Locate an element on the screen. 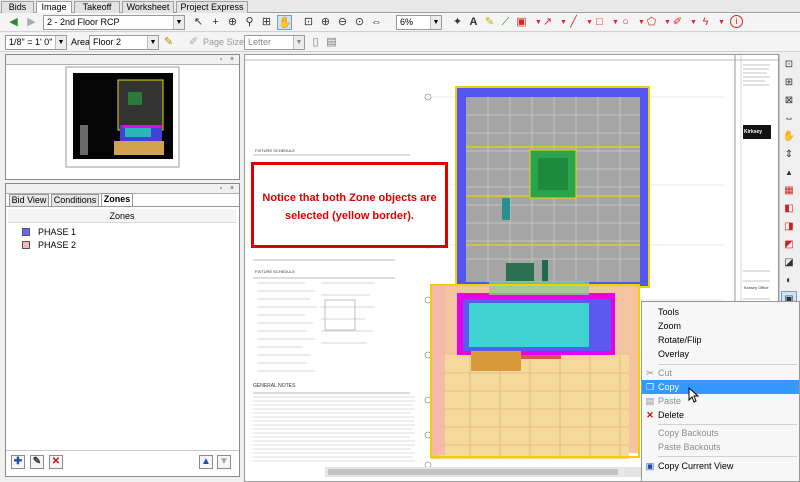  ellipse-tool-icon: ○ is located at coordinates (625, 22).